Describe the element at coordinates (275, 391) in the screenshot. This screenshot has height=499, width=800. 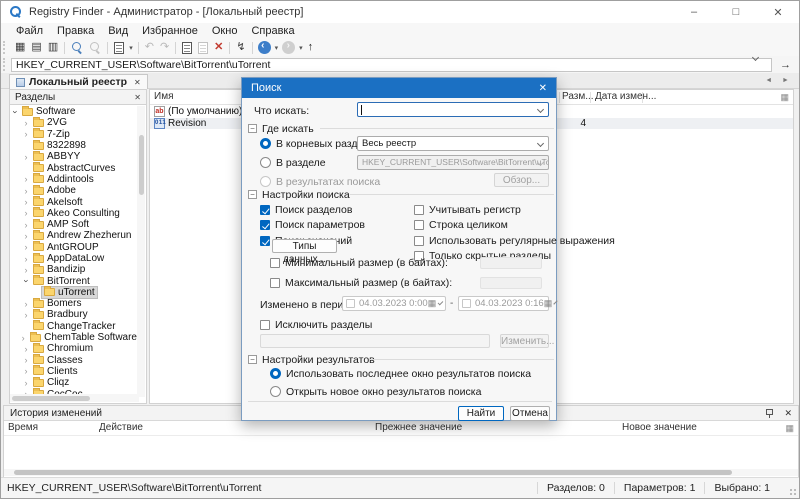
I see `radio-new-window` at that location.